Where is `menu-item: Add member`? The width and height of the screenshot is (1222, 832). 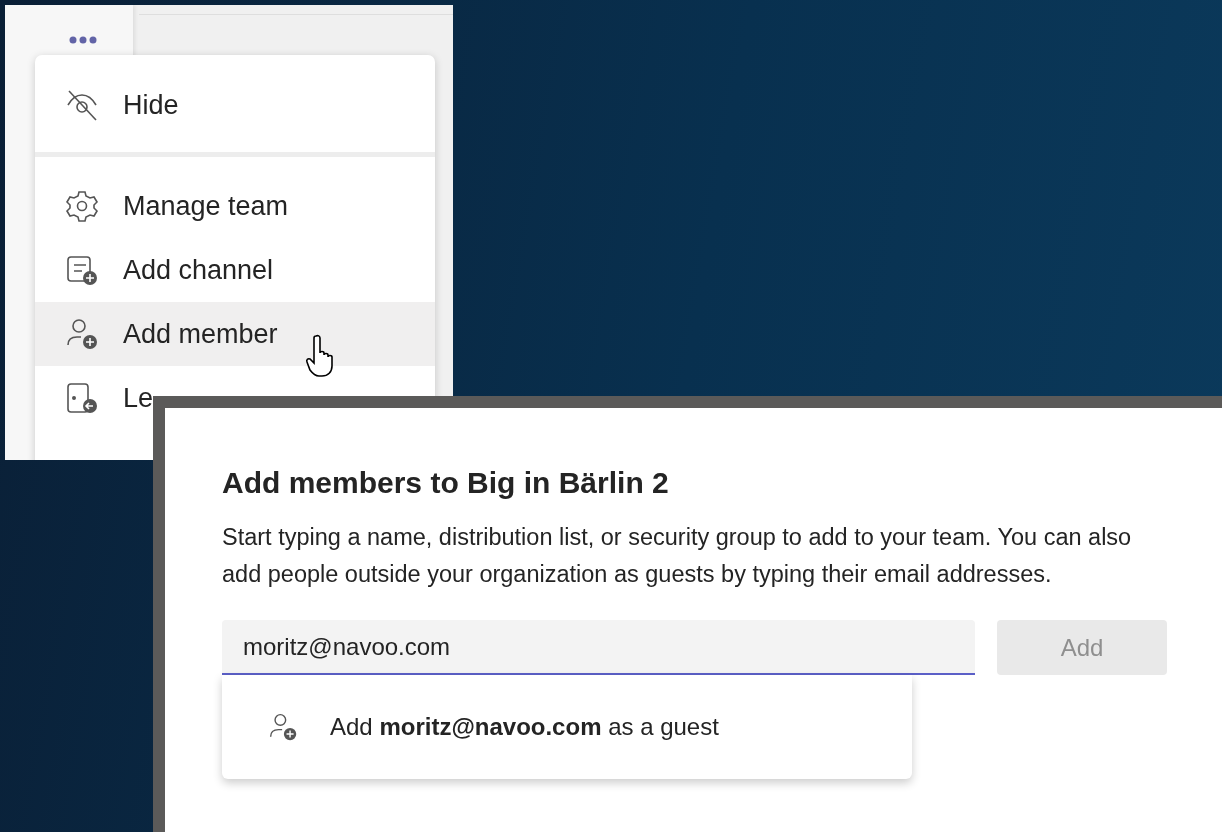 menu-item: Add member is located at coordinates (235, 334).